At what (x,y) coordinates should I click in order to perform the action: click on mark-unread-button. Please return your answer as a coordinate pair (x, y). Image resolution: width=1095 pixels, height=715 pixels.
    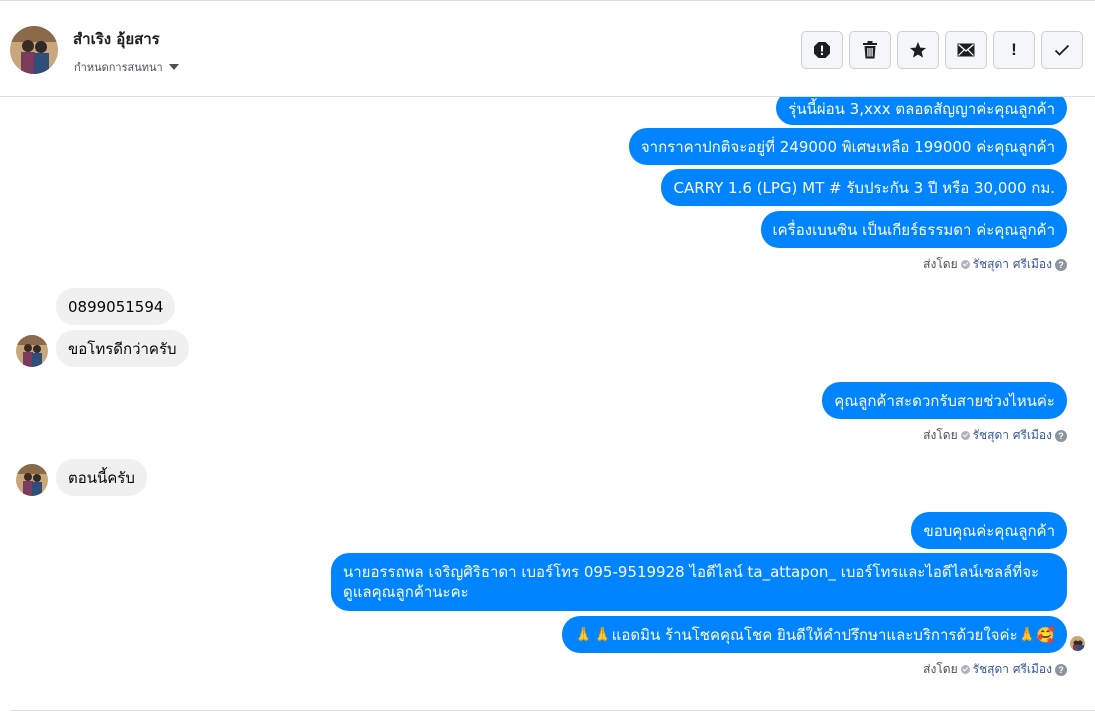
    Looking at the image, I should click on (966, 50).